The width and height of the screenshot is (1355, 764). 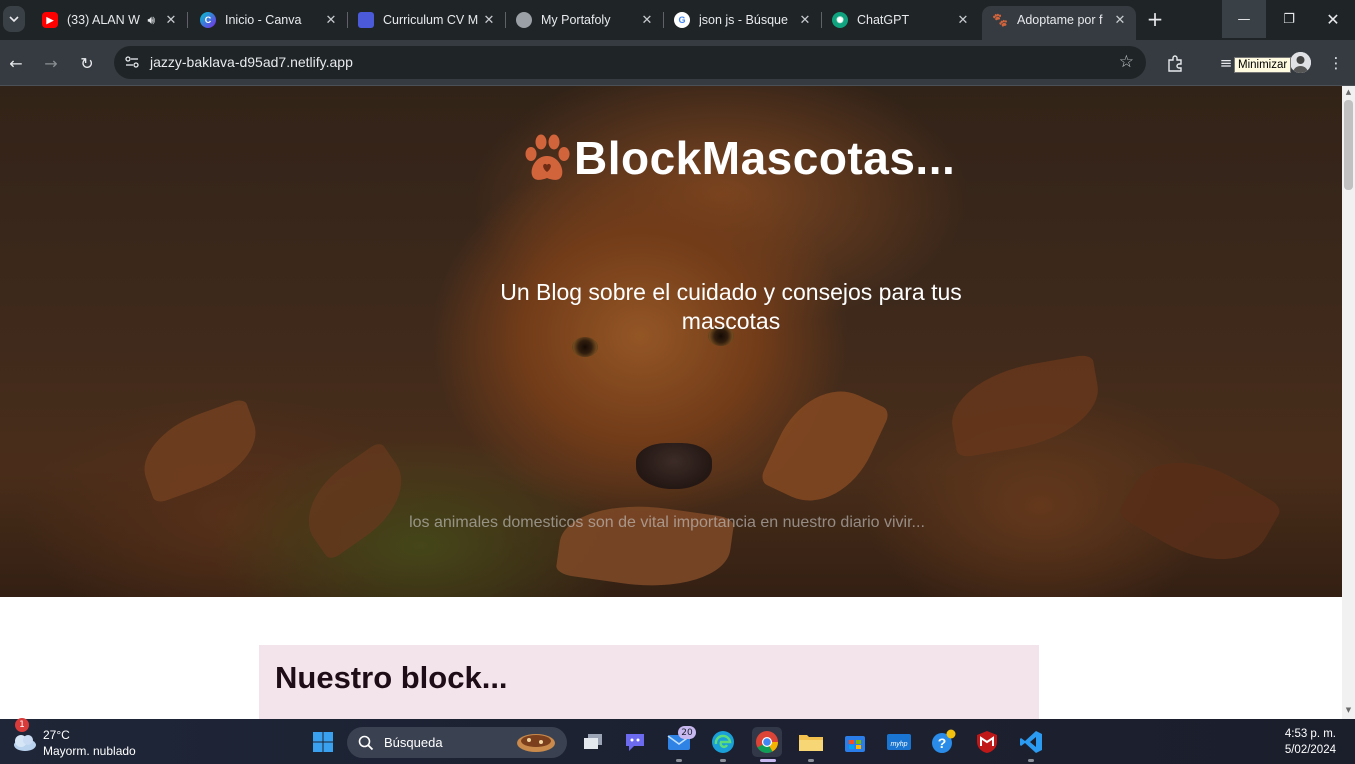 What do you see at coordinates (1310, 750) in the screenshot?
I see `clock-date: 5/02/2024` at bounding box center [1310, 750].